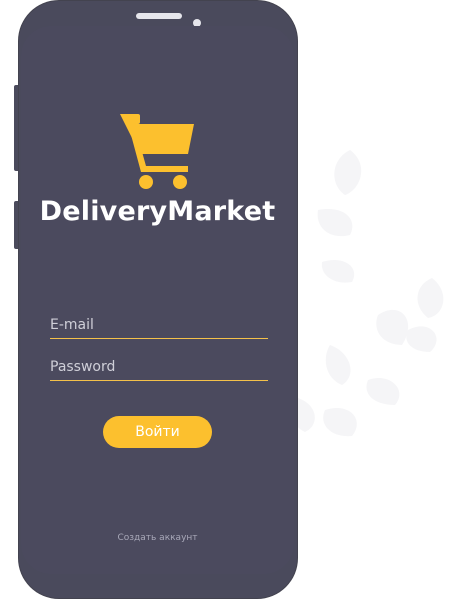  Describe the element at coordinates (159, 16) in the screenshot. I see `phone-speaker` at that location.